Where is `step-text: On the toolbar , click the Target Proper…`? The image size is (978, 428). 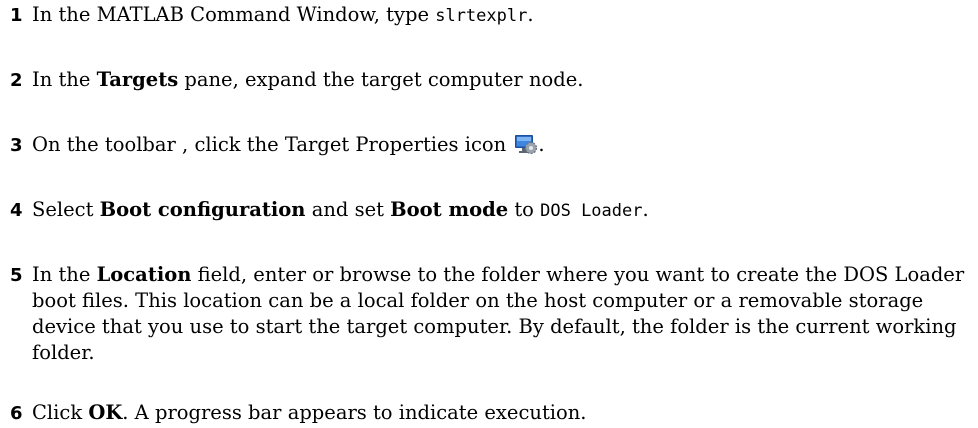 step-text: On the toolbar , click the Target Proper… is located at coordinates (288, 144).